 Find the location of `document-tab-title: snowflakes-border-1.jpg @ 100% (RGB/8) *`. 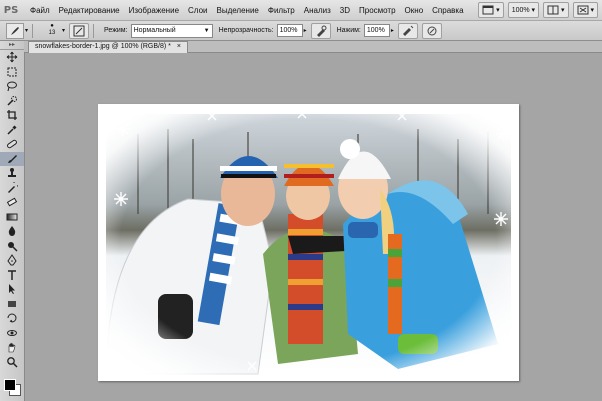

document-tab-title: snowflakes-border-1.jpg @ 100% (RGB/8) * is located at coordinates (103, 46).